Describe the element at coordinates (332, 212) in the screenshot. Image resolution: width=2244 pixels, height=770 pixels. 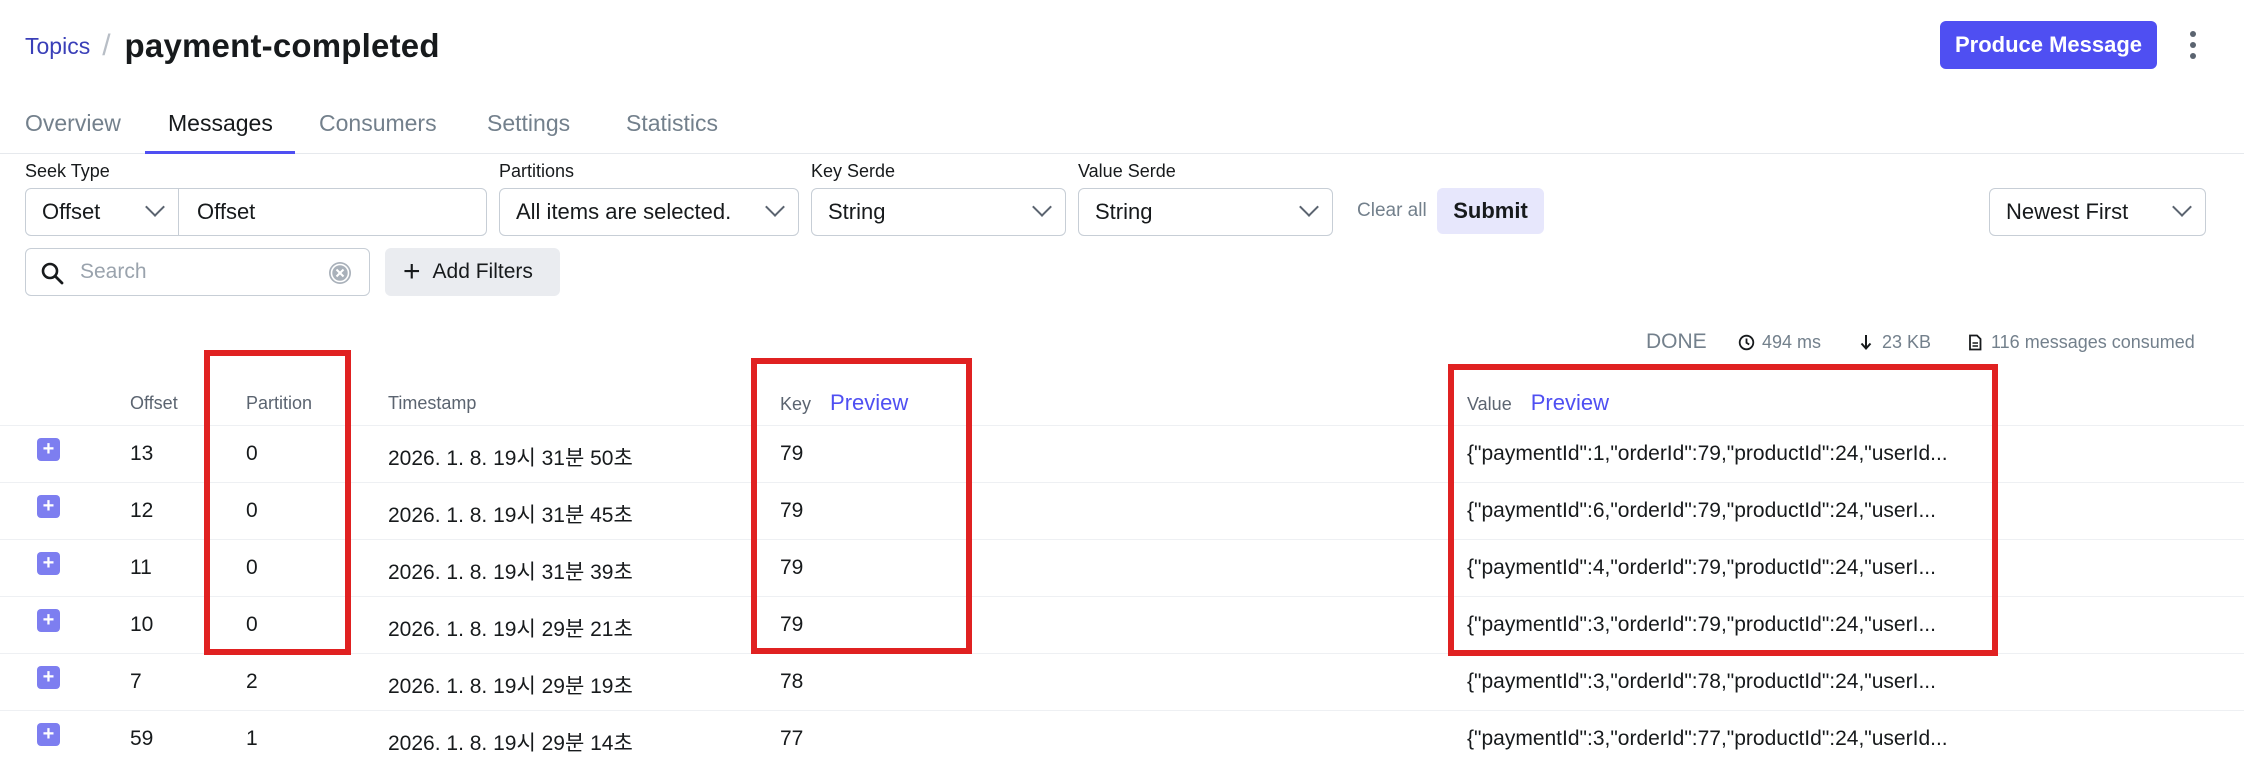
I see `seek-offset-input: Offset` at that location.